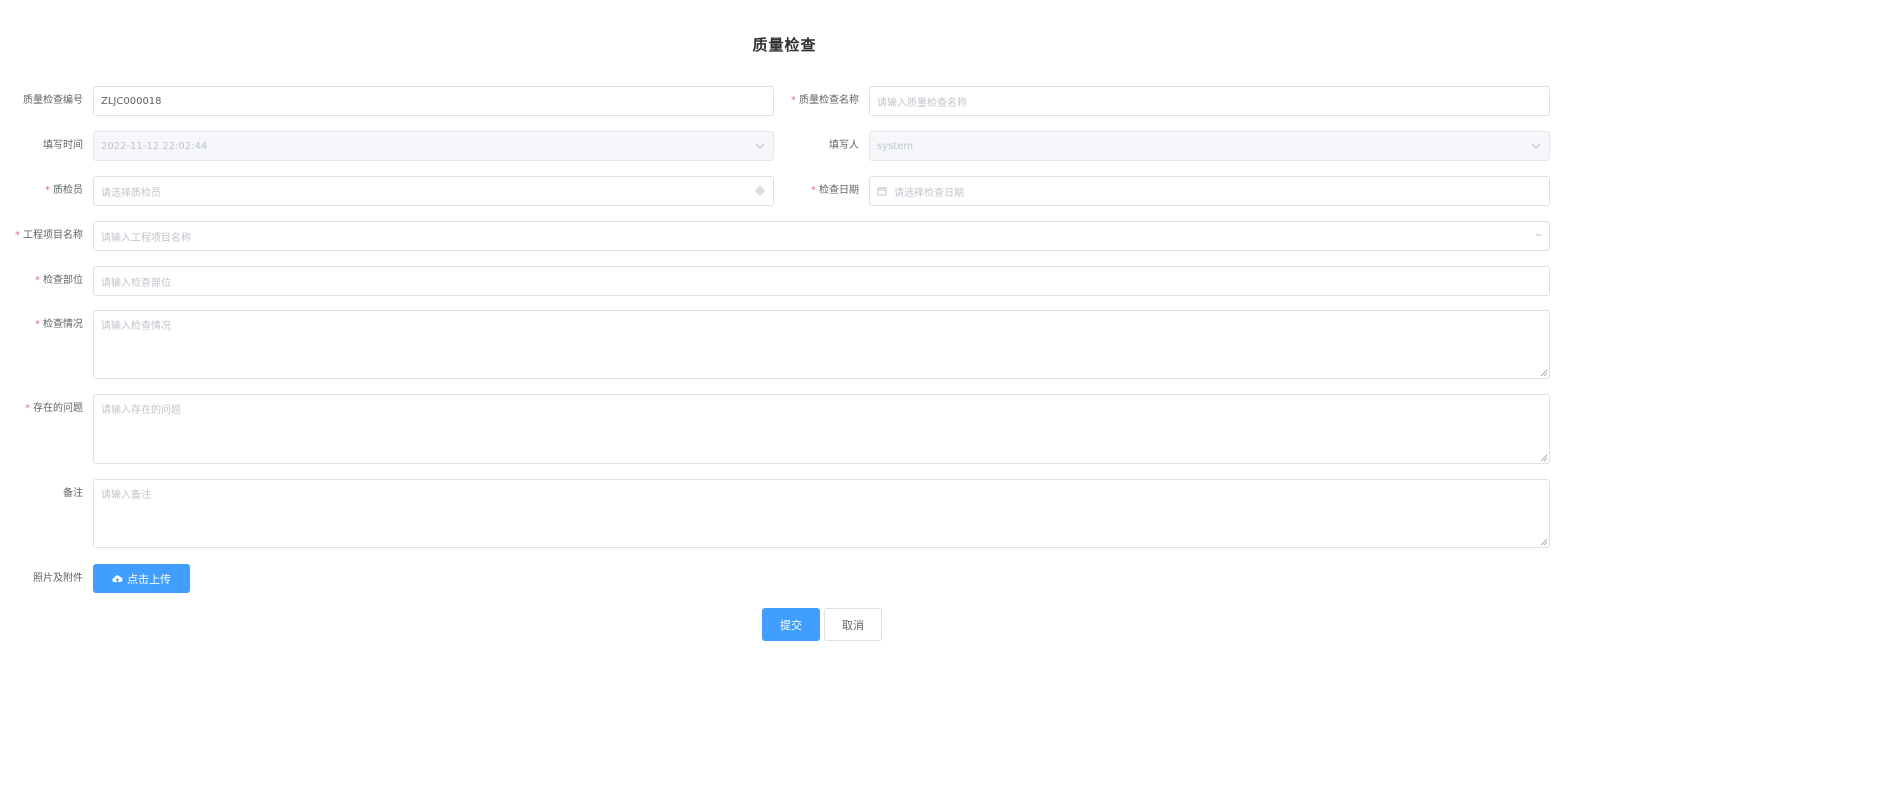  Describe the element at coordinates (136, 283) in the screenshot. I see `part-placeholder: 请输入检查部位` at that location.